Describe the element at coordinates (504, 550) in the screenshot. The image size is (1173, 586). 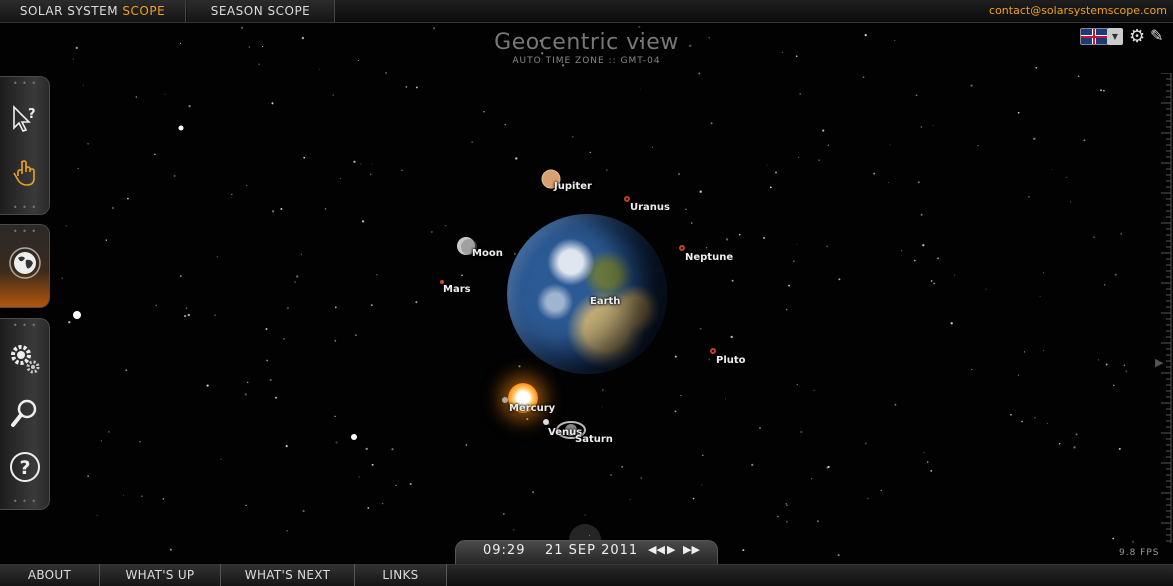
I see `time-display: 09:29` at that location.